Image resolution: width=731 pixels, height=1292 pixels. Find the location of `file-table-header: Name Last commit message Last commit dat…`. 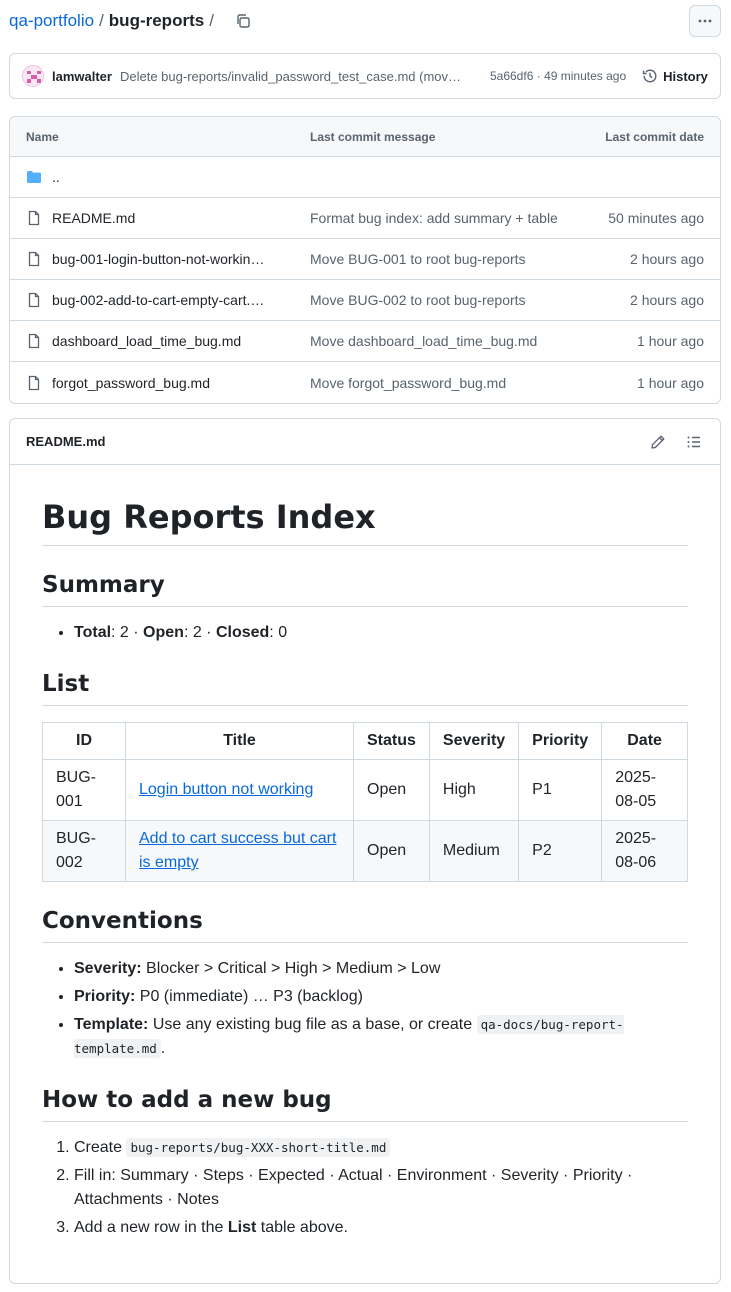

file-table-header: Name Last commit message Last commit dat… is located at coordinates (365, 137).